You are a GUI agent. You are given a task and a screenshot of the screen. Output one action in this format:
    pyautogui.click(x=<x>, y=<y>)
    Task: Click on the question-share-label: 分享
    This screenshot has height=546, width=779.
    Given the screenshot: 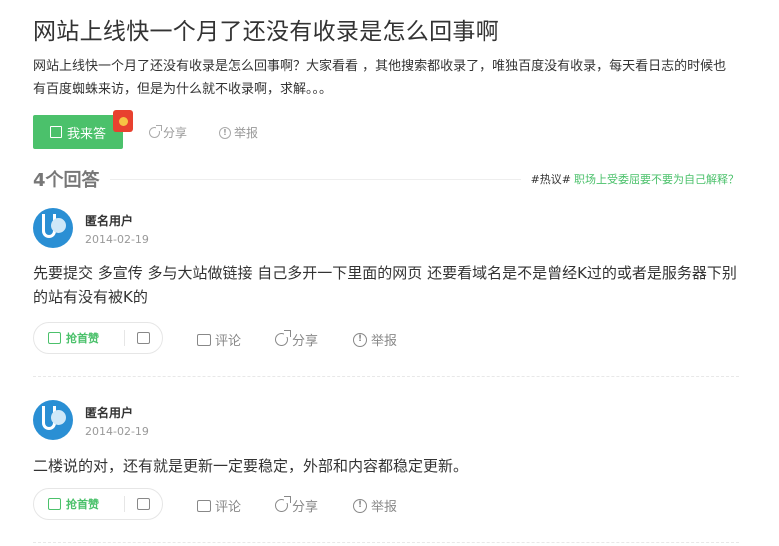 What is the action you would take?
    pyautogui.click(x=175, y=133)
    